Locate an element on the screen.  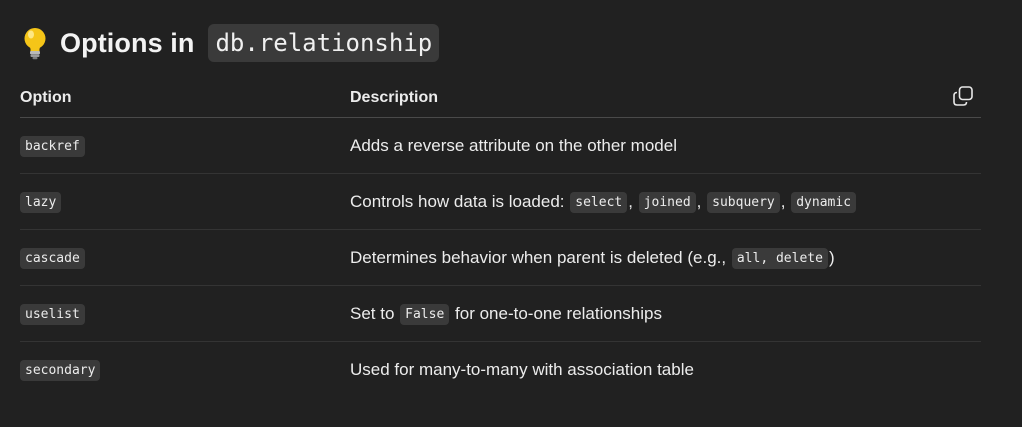
inline-code: False is located at coordinates (425, 314).